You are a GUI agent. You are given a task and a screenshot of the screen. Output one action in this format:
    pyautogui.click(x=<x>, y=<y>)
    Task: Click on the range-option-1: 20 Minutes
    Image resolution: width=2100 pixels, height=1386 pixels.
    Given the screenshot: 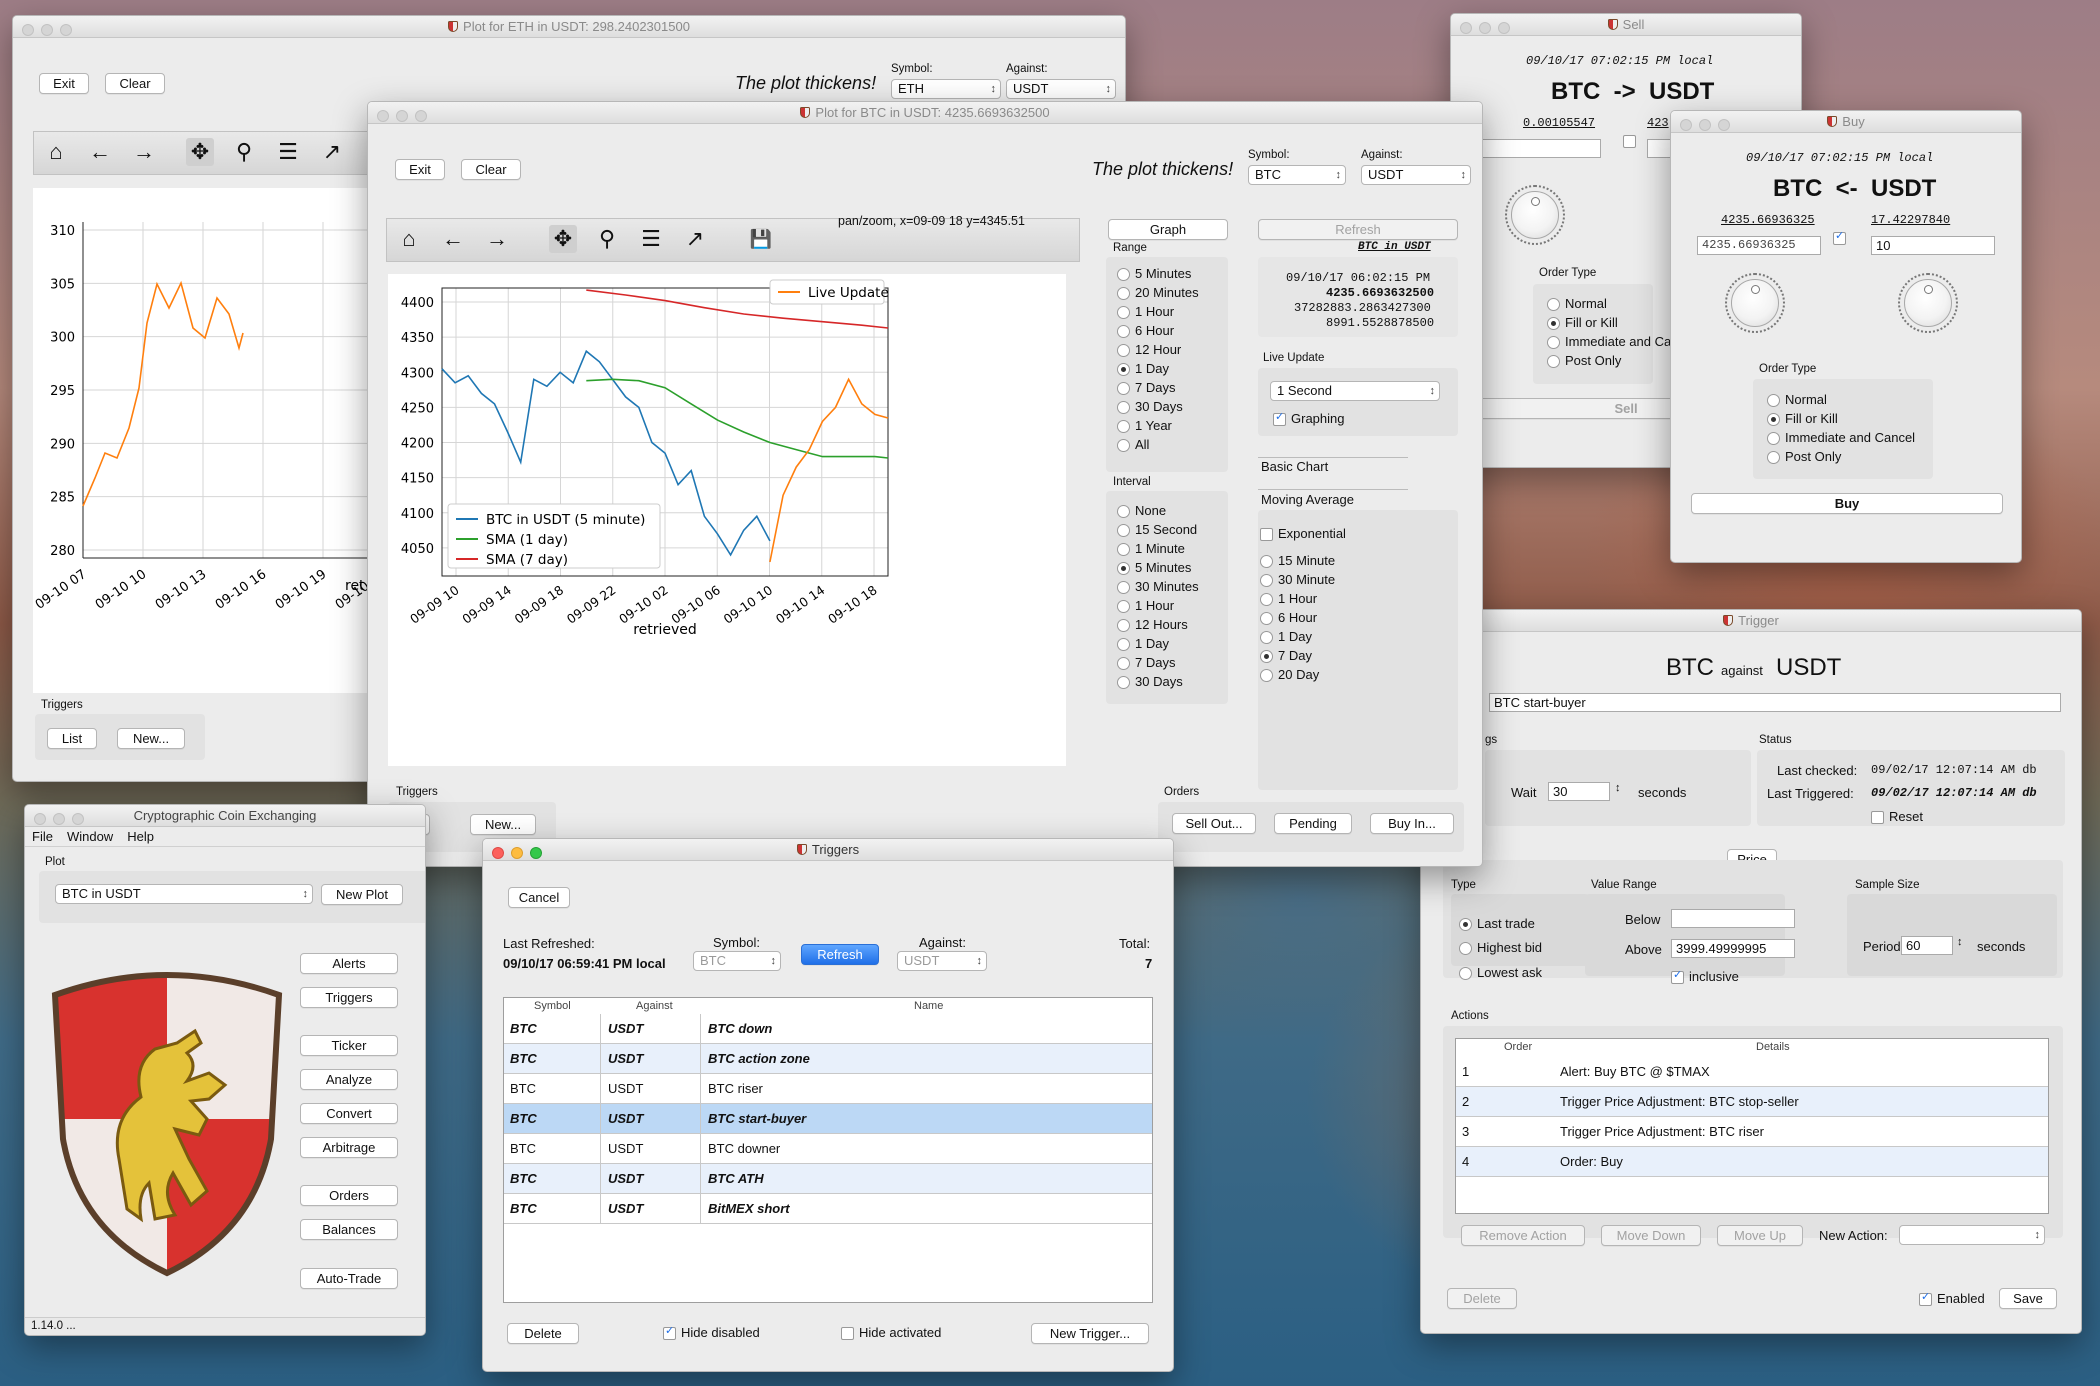 What is the action you would take?
    pyautogui.click(x=1158, y=292)
    